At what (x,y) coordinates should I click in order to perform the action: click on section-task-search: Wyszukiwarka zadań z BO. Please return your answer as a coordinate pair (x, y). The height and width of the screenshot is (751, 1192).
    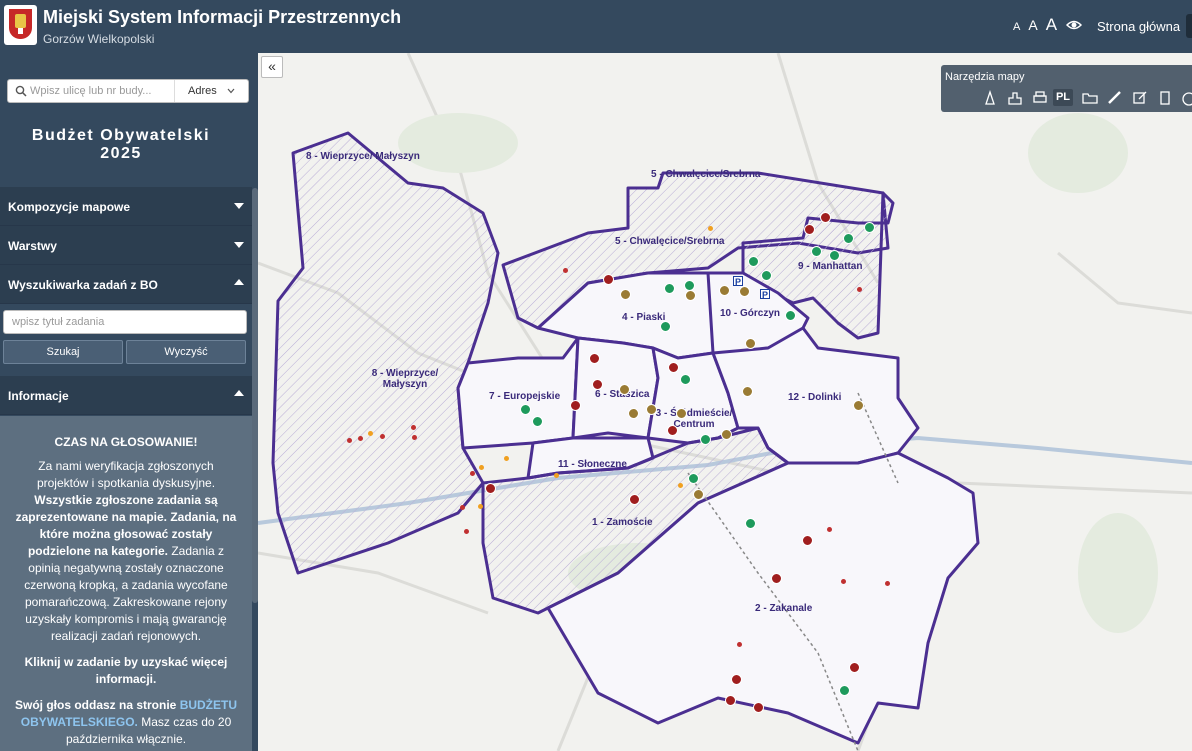
    Looking at the image, I should click on (126, 284).